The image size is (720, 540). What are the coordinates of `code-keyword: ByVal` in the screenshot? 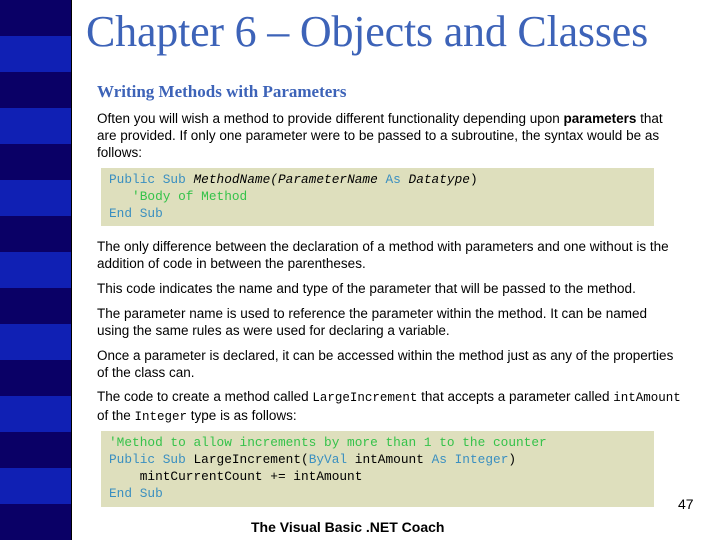 It's located at (328, 459).